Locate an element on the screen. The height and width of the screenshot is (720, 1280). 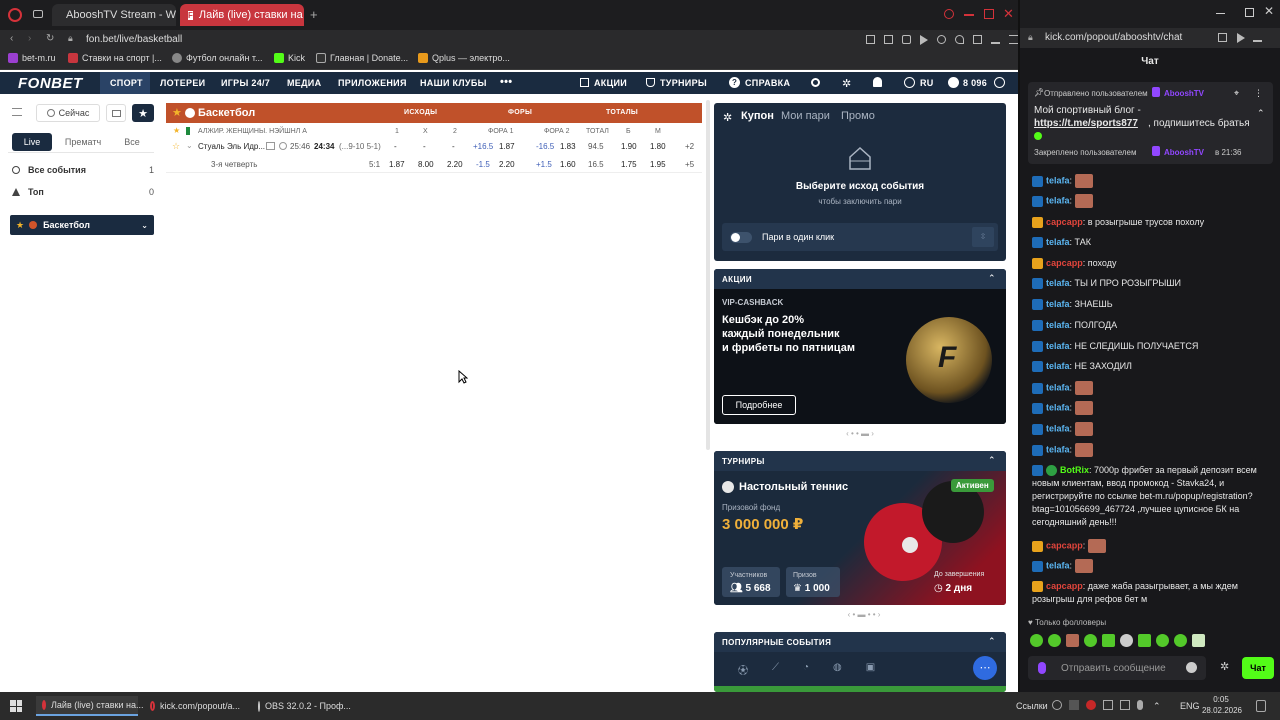
odd-1: 1.87 is located at coordinates (397, 164).